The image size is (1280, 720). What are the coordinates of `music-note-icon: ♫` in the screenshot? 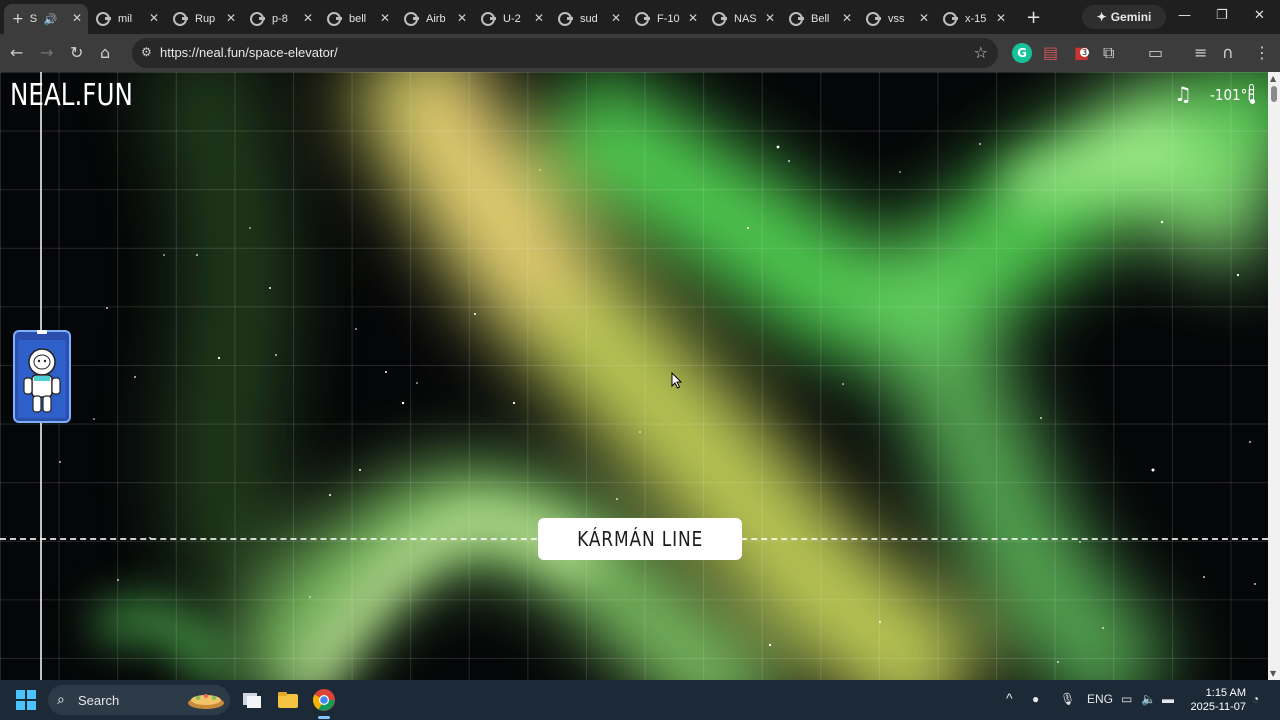 It's located at (1183, 94).